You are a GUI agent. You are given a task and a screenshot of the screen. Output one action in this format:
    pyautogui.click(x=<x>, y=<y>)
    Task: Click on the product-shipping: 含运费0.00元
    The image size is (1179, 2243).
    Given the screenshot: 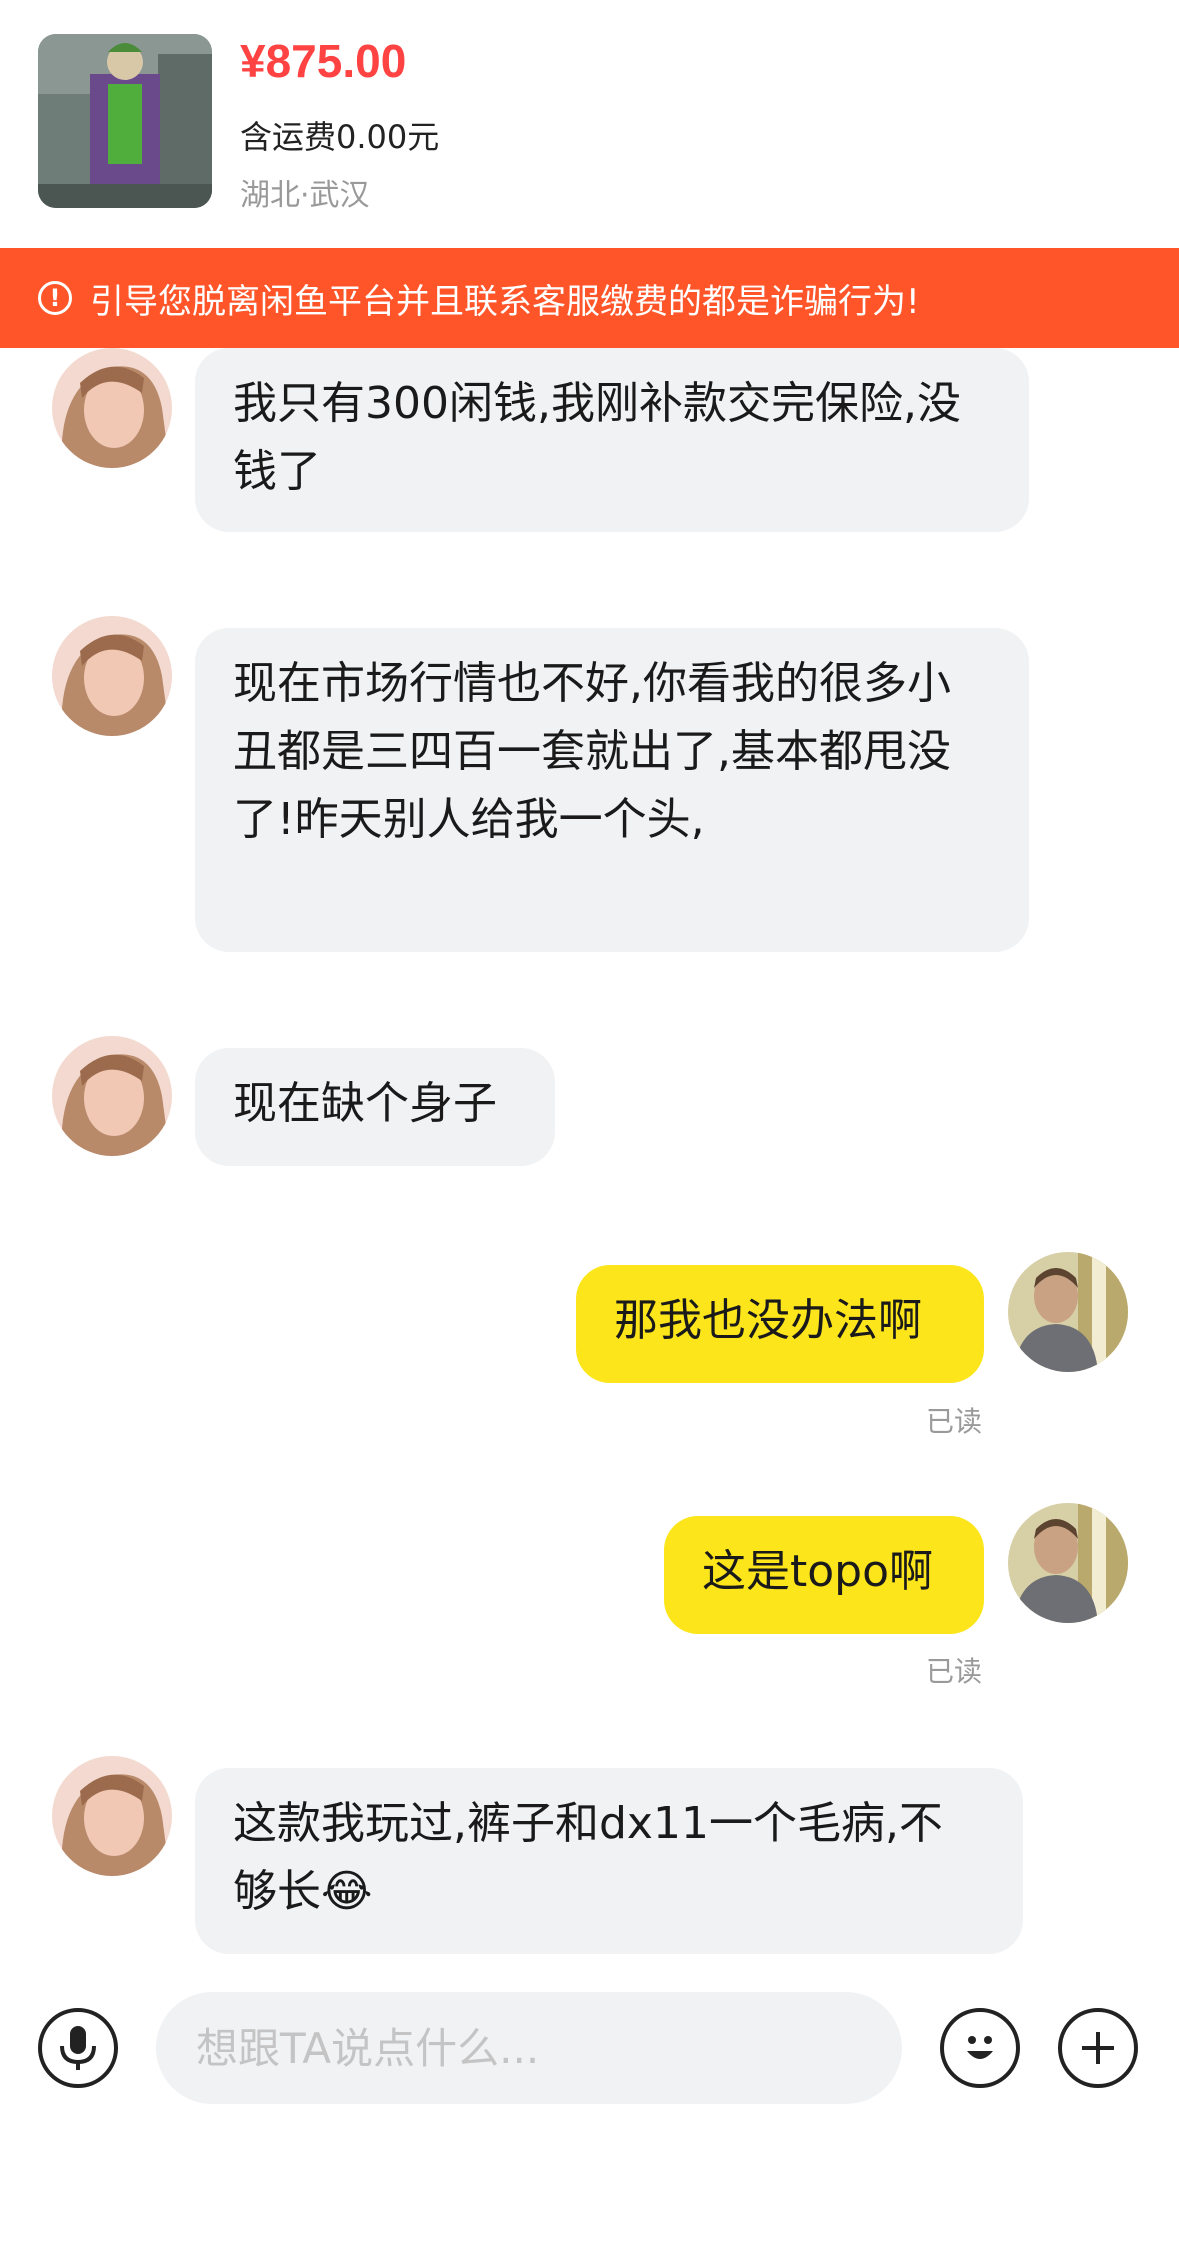 What is the action you would take?
    pyautogui.click(x=340, y=137)
    